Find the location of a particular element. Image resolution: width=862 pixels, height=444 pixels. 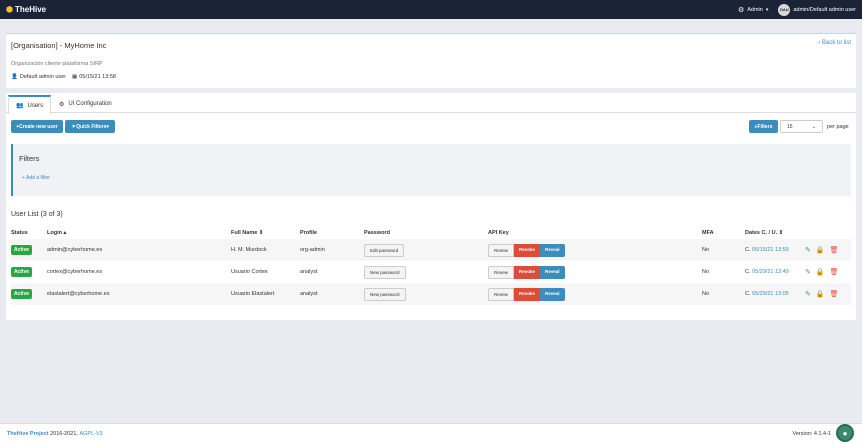

tab-users: 👥 Users is located at coordinates (30, 104).